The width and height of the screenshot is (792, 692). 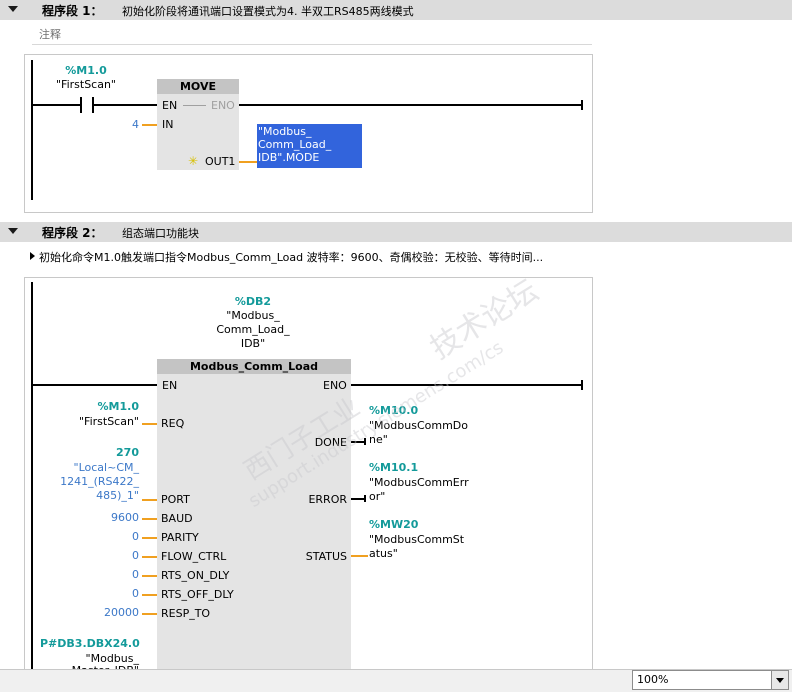 What do you see at coordinates (85, 84) in the screenshot?
I see `contact-symbol: "FirstScan"` at bounding box center [85, 84].